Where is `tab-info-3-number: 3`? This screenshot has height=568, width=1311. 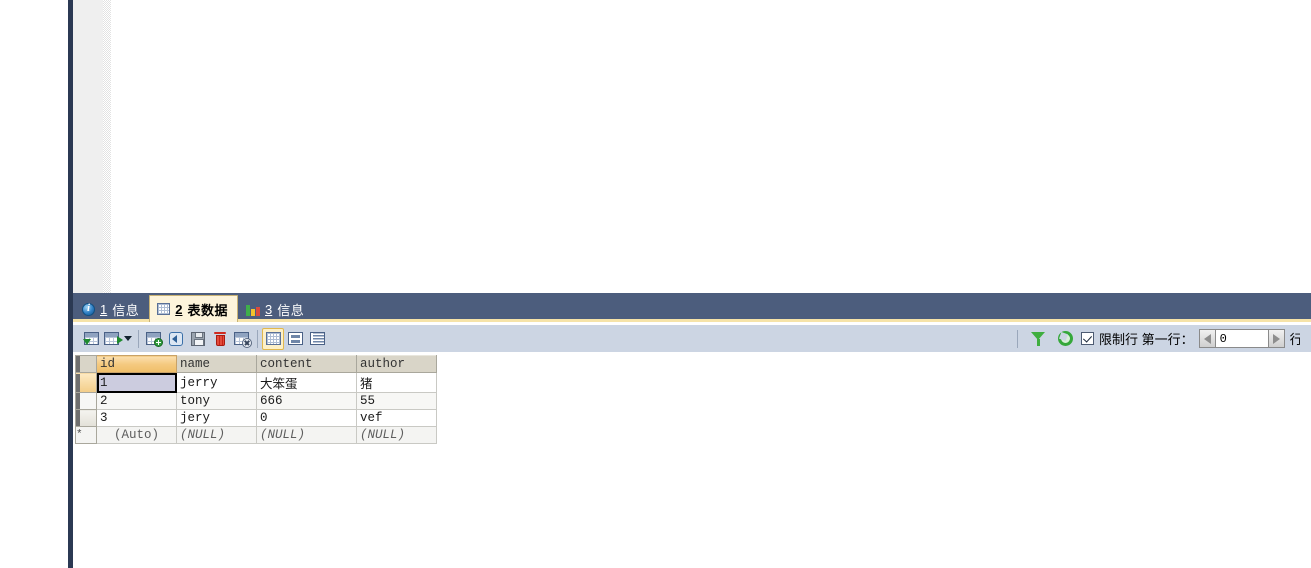 tab-info-3-number: 3 is located at coordinates (269, 309).